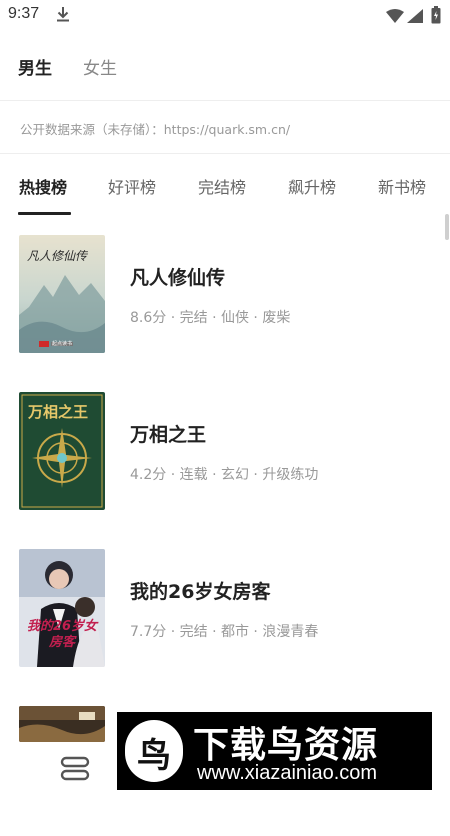  I want to click on book-meta: 4.2分 · 连载 · 玄幻 · 升级练功, so click(224, 475).